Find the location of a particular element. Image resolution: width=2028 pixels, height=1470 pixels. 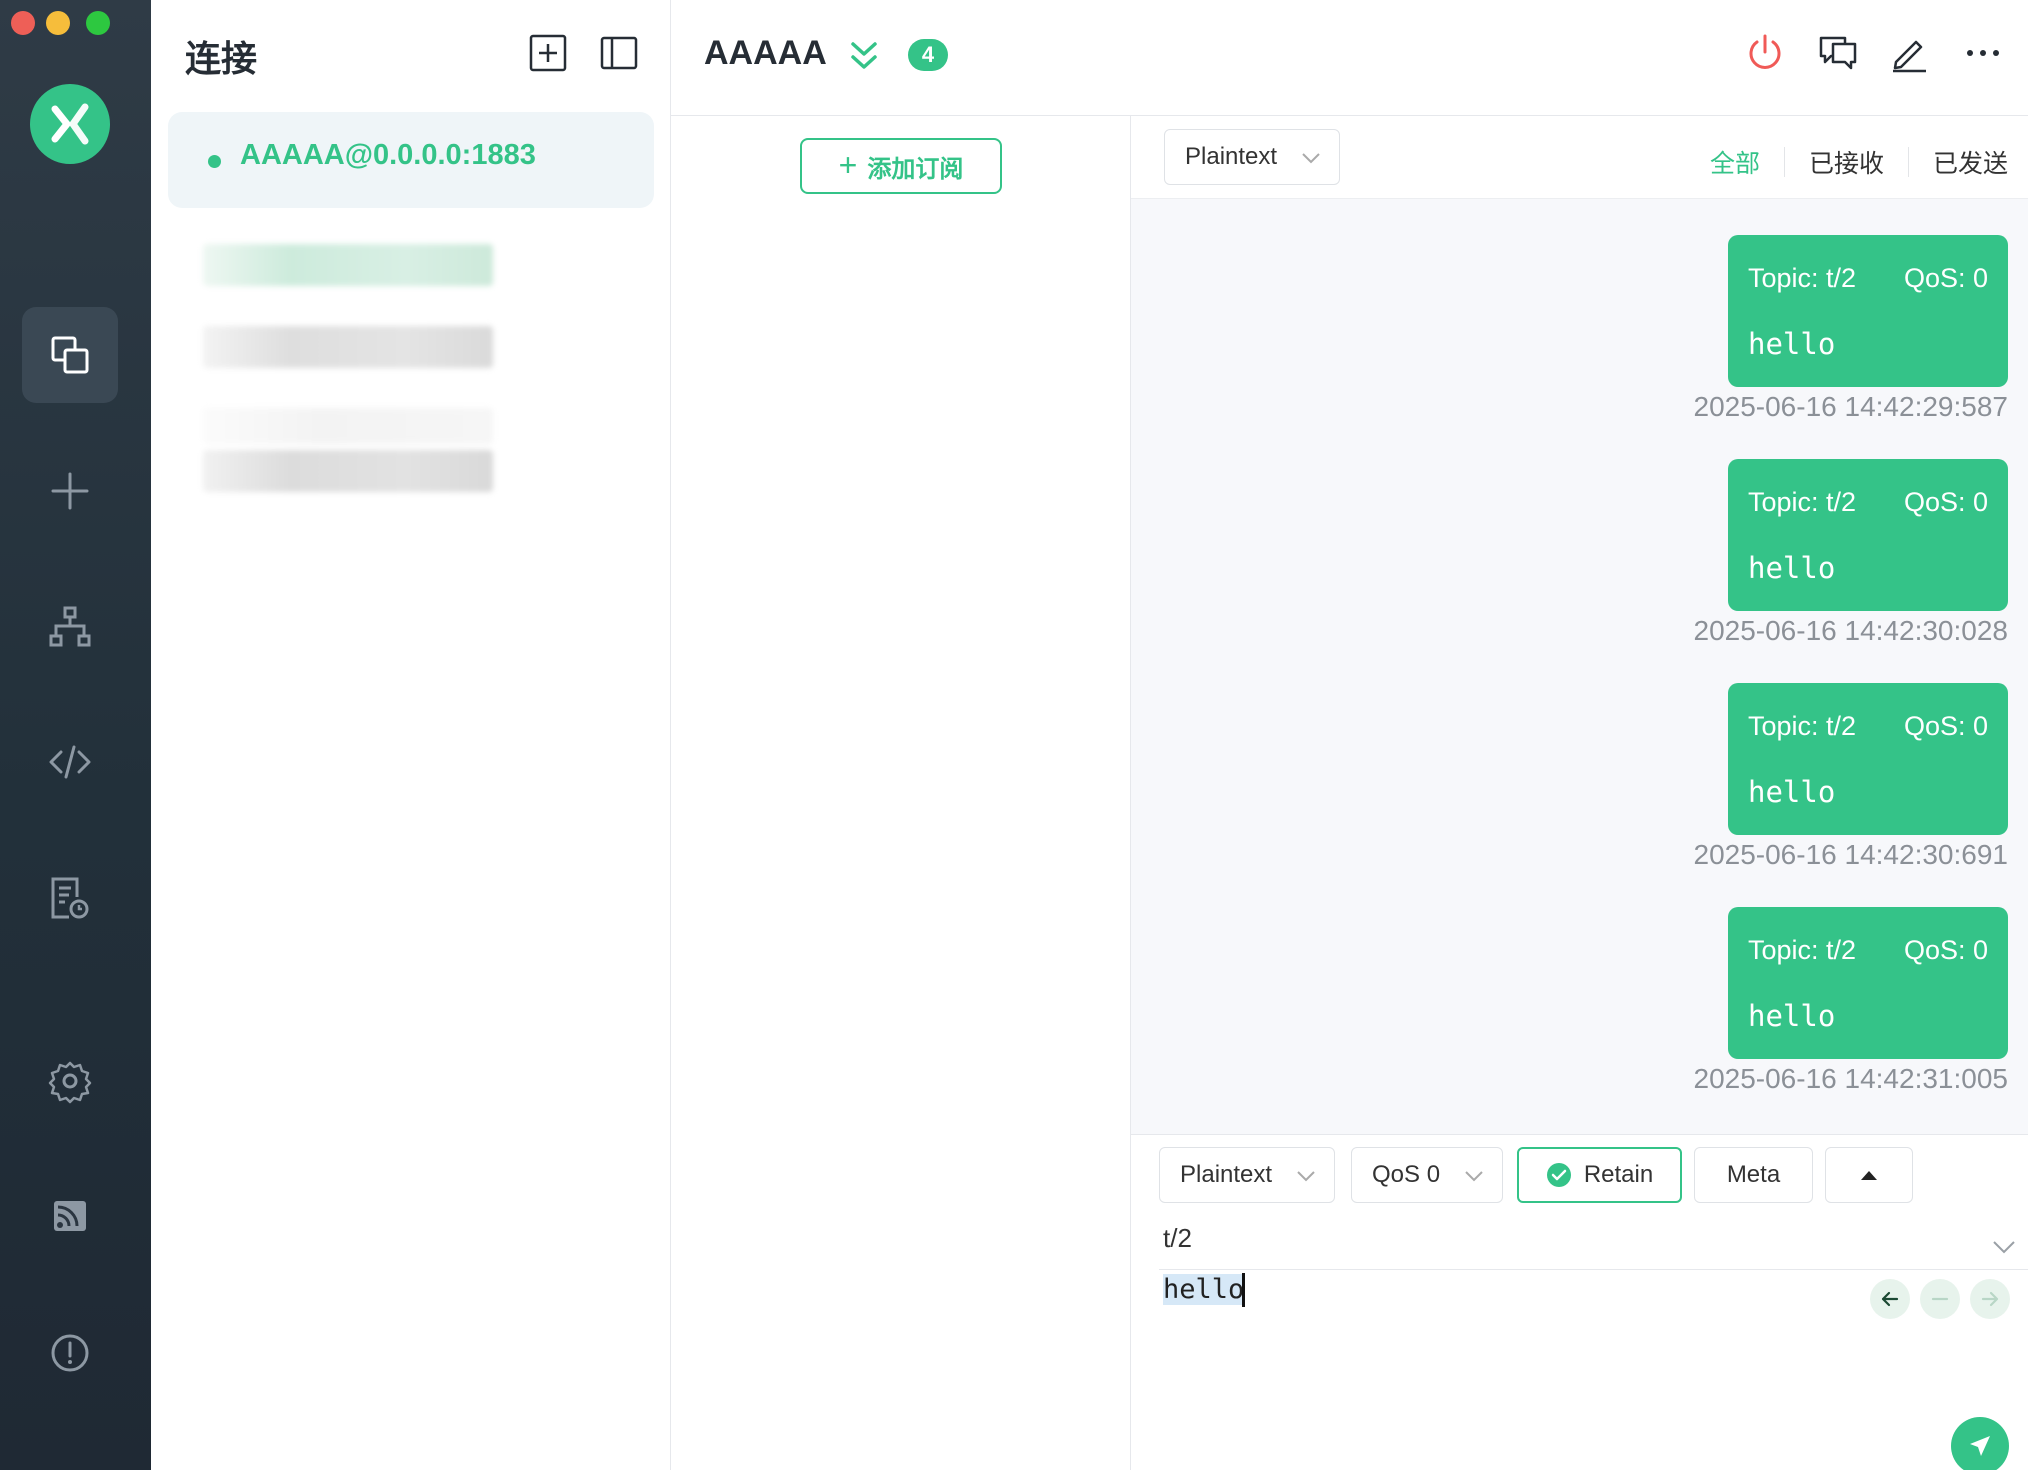

connection-item: AAAAA@0.0.0.0:1883 is located at coordinates (411, 160).